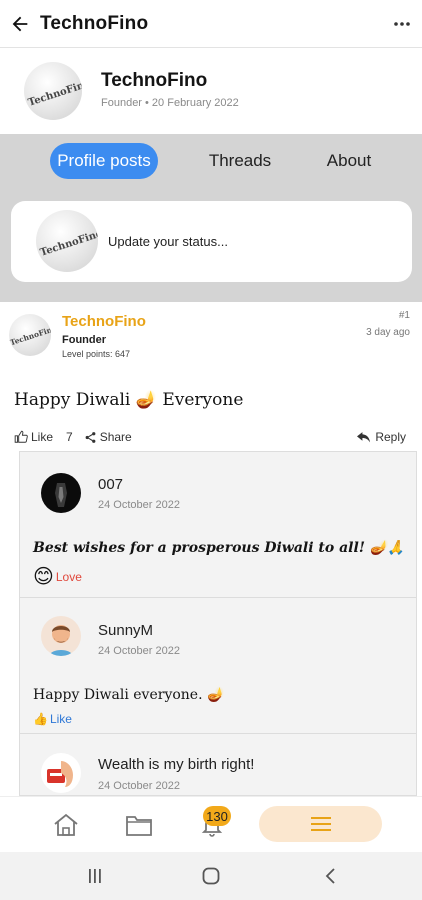 The width and height of the screenshot is (422, 900). I want to click on system-back-icon, so click(330, 876).